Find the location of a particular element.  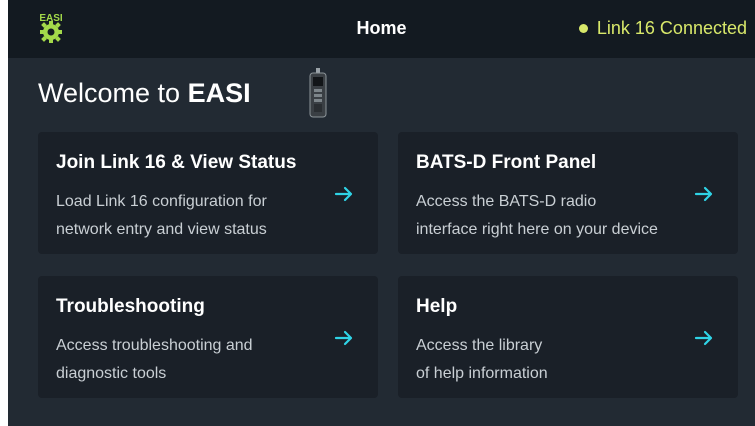

card-title: Help is located at coordinates (437, 306).